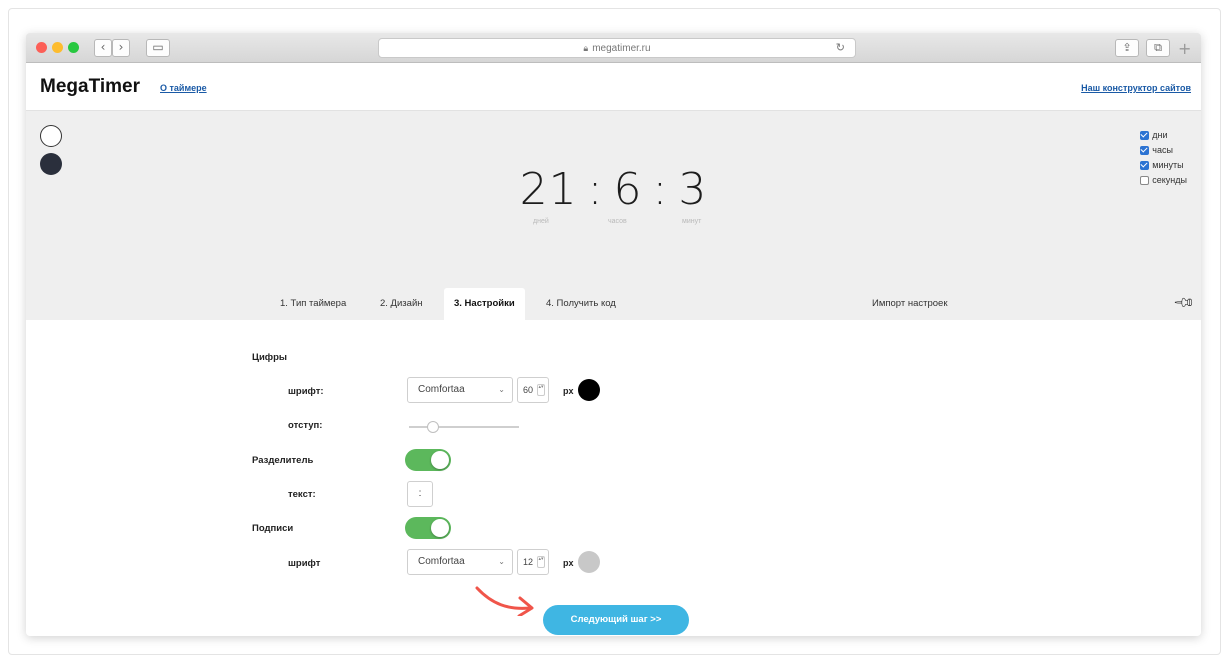 The height and width of the screenshot is (657, 1229). Describe the element at coordinates (548, 189) in the screenshot. I see `timer-days: 21` at that location.